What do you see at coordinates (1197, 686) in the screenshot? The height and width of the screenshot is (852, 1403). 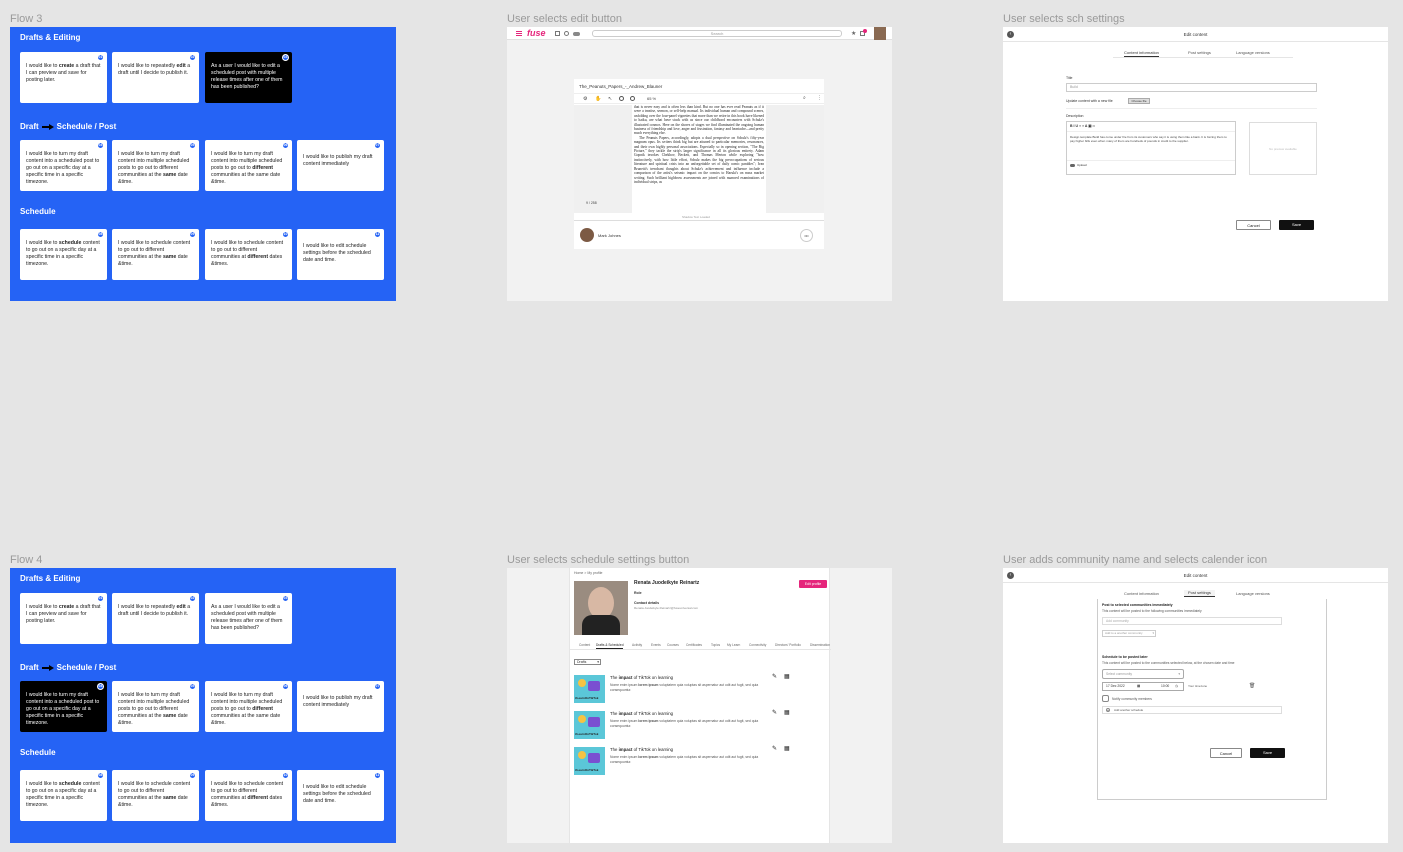 I see `timezone-label: Your timezone` at bounding box center [1197, 686].